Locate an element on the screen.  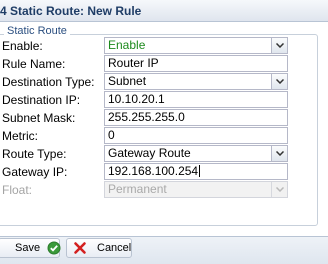
row-destination-type: Destination Type: Subnet is located at coordinates (164, 82).